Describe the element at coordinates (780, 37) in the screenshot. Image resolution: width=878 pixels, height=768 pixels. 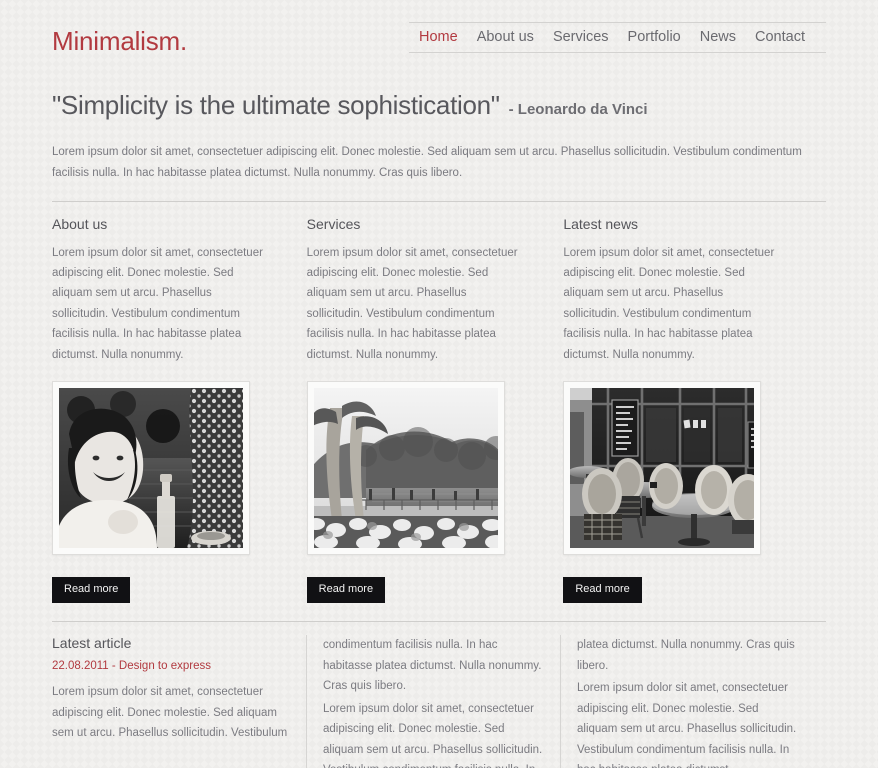
I see `nav-item-contact: Contact` at that location.